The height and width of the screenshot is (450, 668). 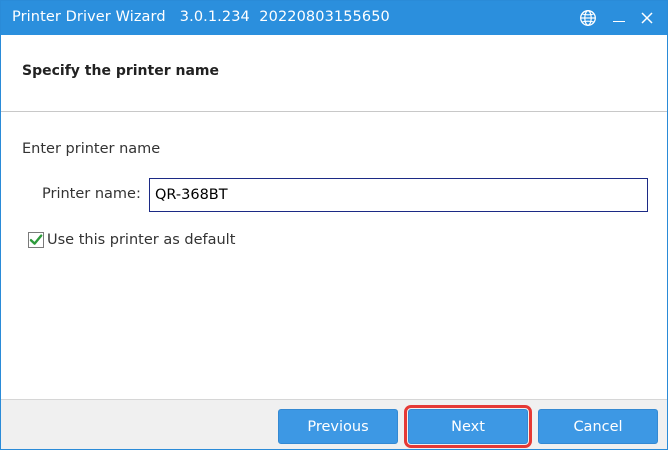 I want to click on section-label: Enter printer name, so click(x=91, y=149).